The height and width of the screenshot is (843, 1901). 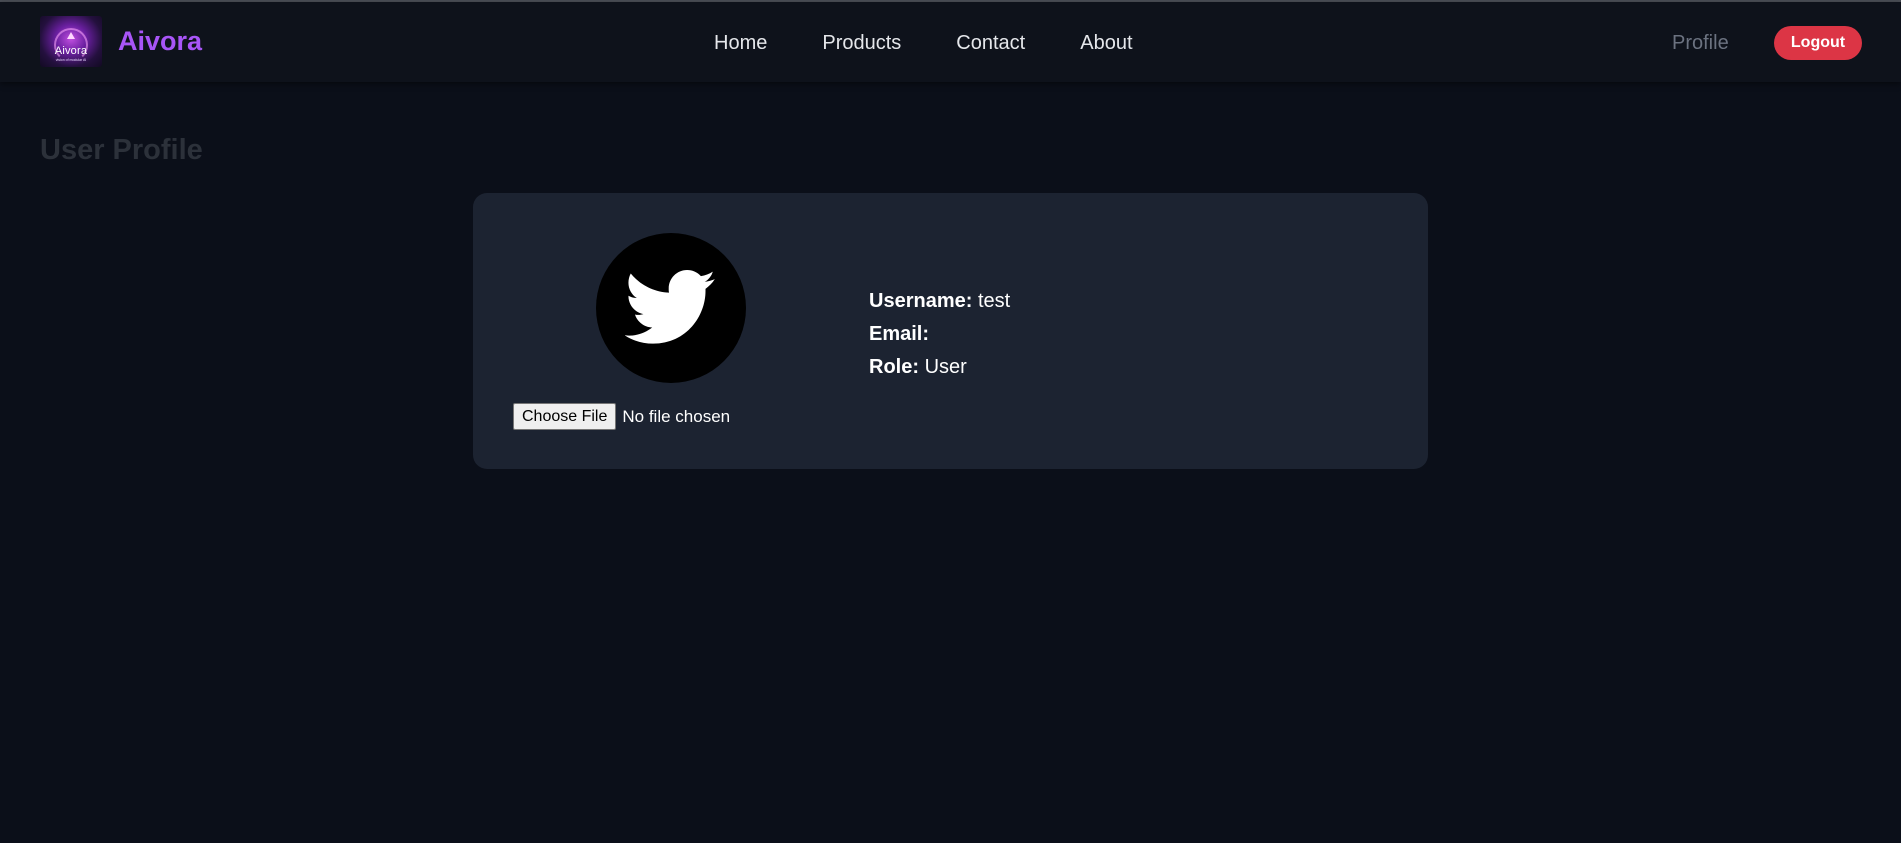 What do you see at coordinates (740, 43) in the screenshot?
I see `nav-link-home: Home` at bounding box center [740, 43].